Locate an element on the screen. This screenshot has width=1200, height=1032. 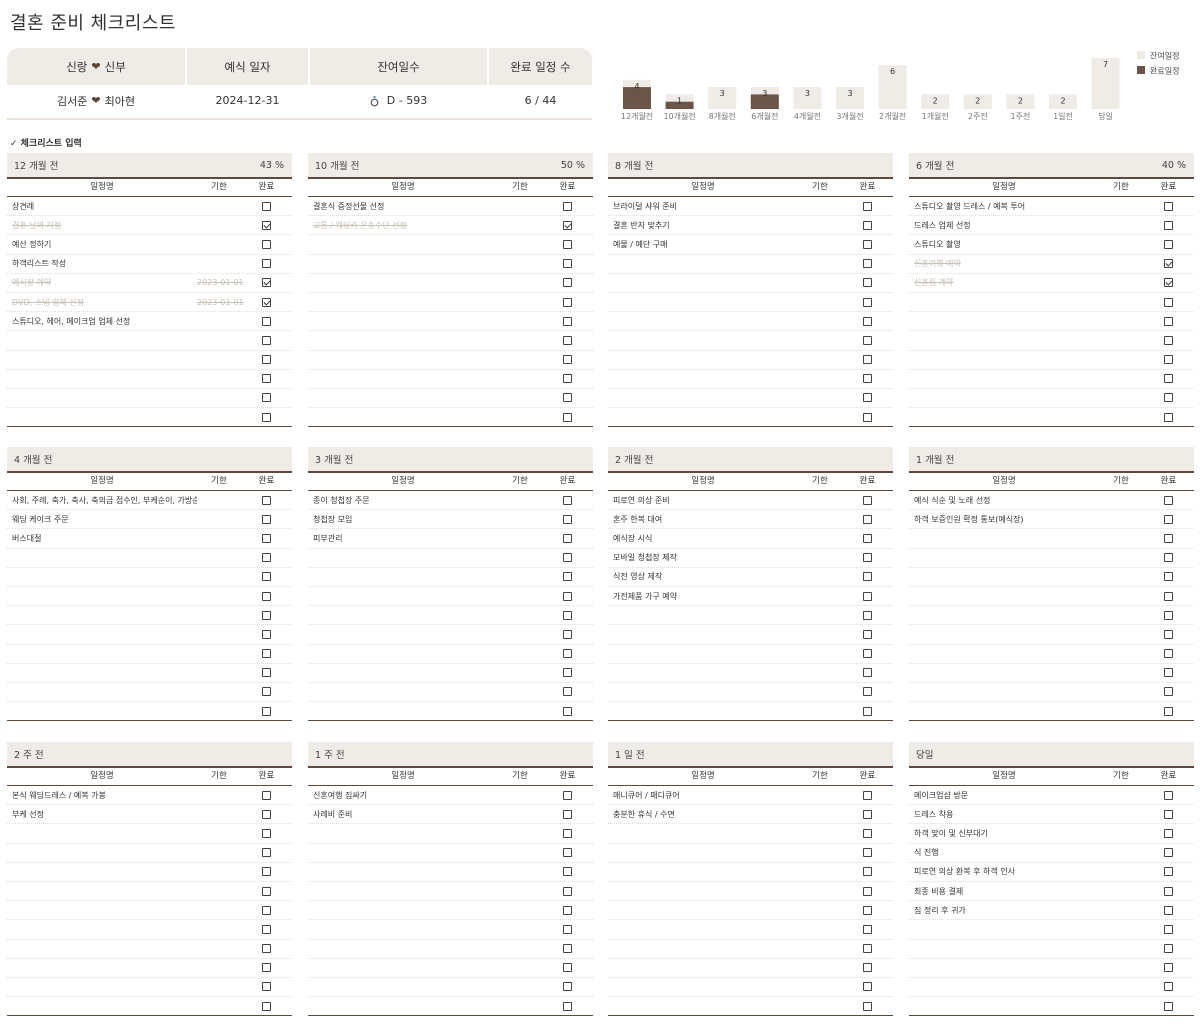
task-name: 모바일 청첩장 제작 is located at coordinates (703, 557).